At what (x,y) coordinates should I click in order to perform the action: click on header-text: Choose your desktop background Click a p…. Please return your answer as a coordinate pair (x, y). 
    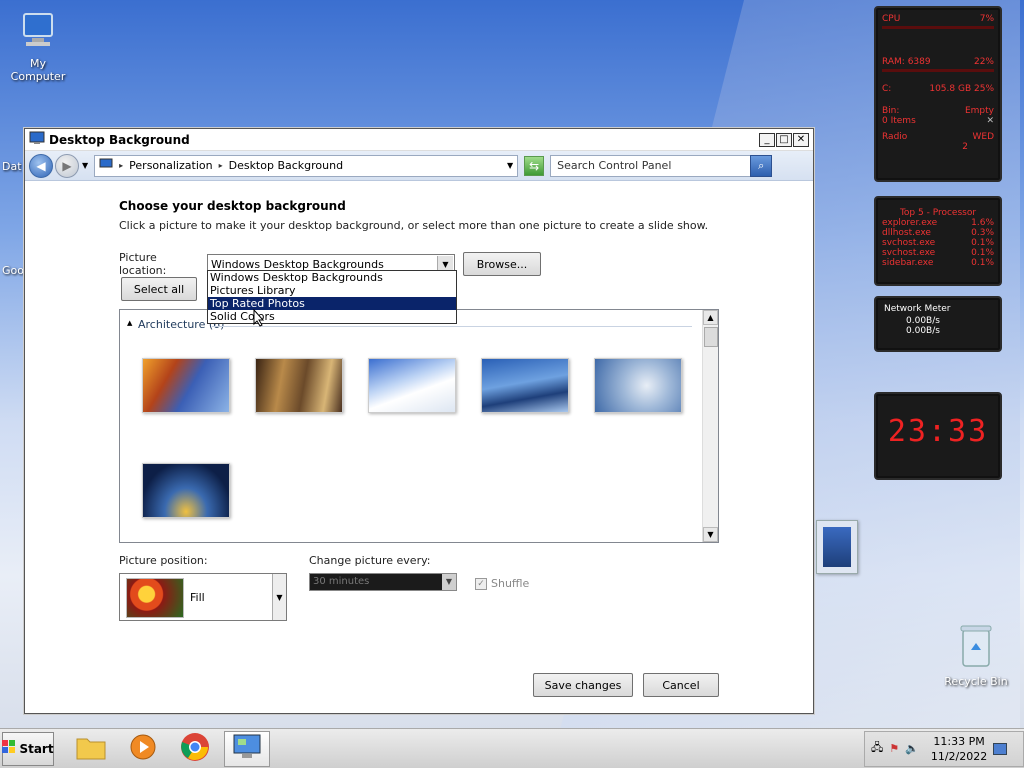
    Looking at the image, I should click on (419, 215).